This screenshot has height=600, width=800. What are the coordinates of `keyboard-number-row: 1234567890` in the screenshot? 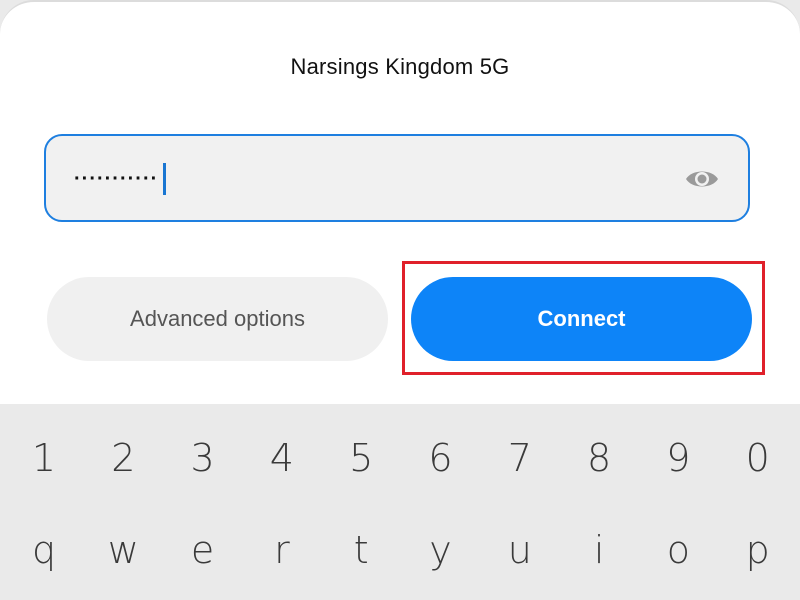 It's located at (400, 460).